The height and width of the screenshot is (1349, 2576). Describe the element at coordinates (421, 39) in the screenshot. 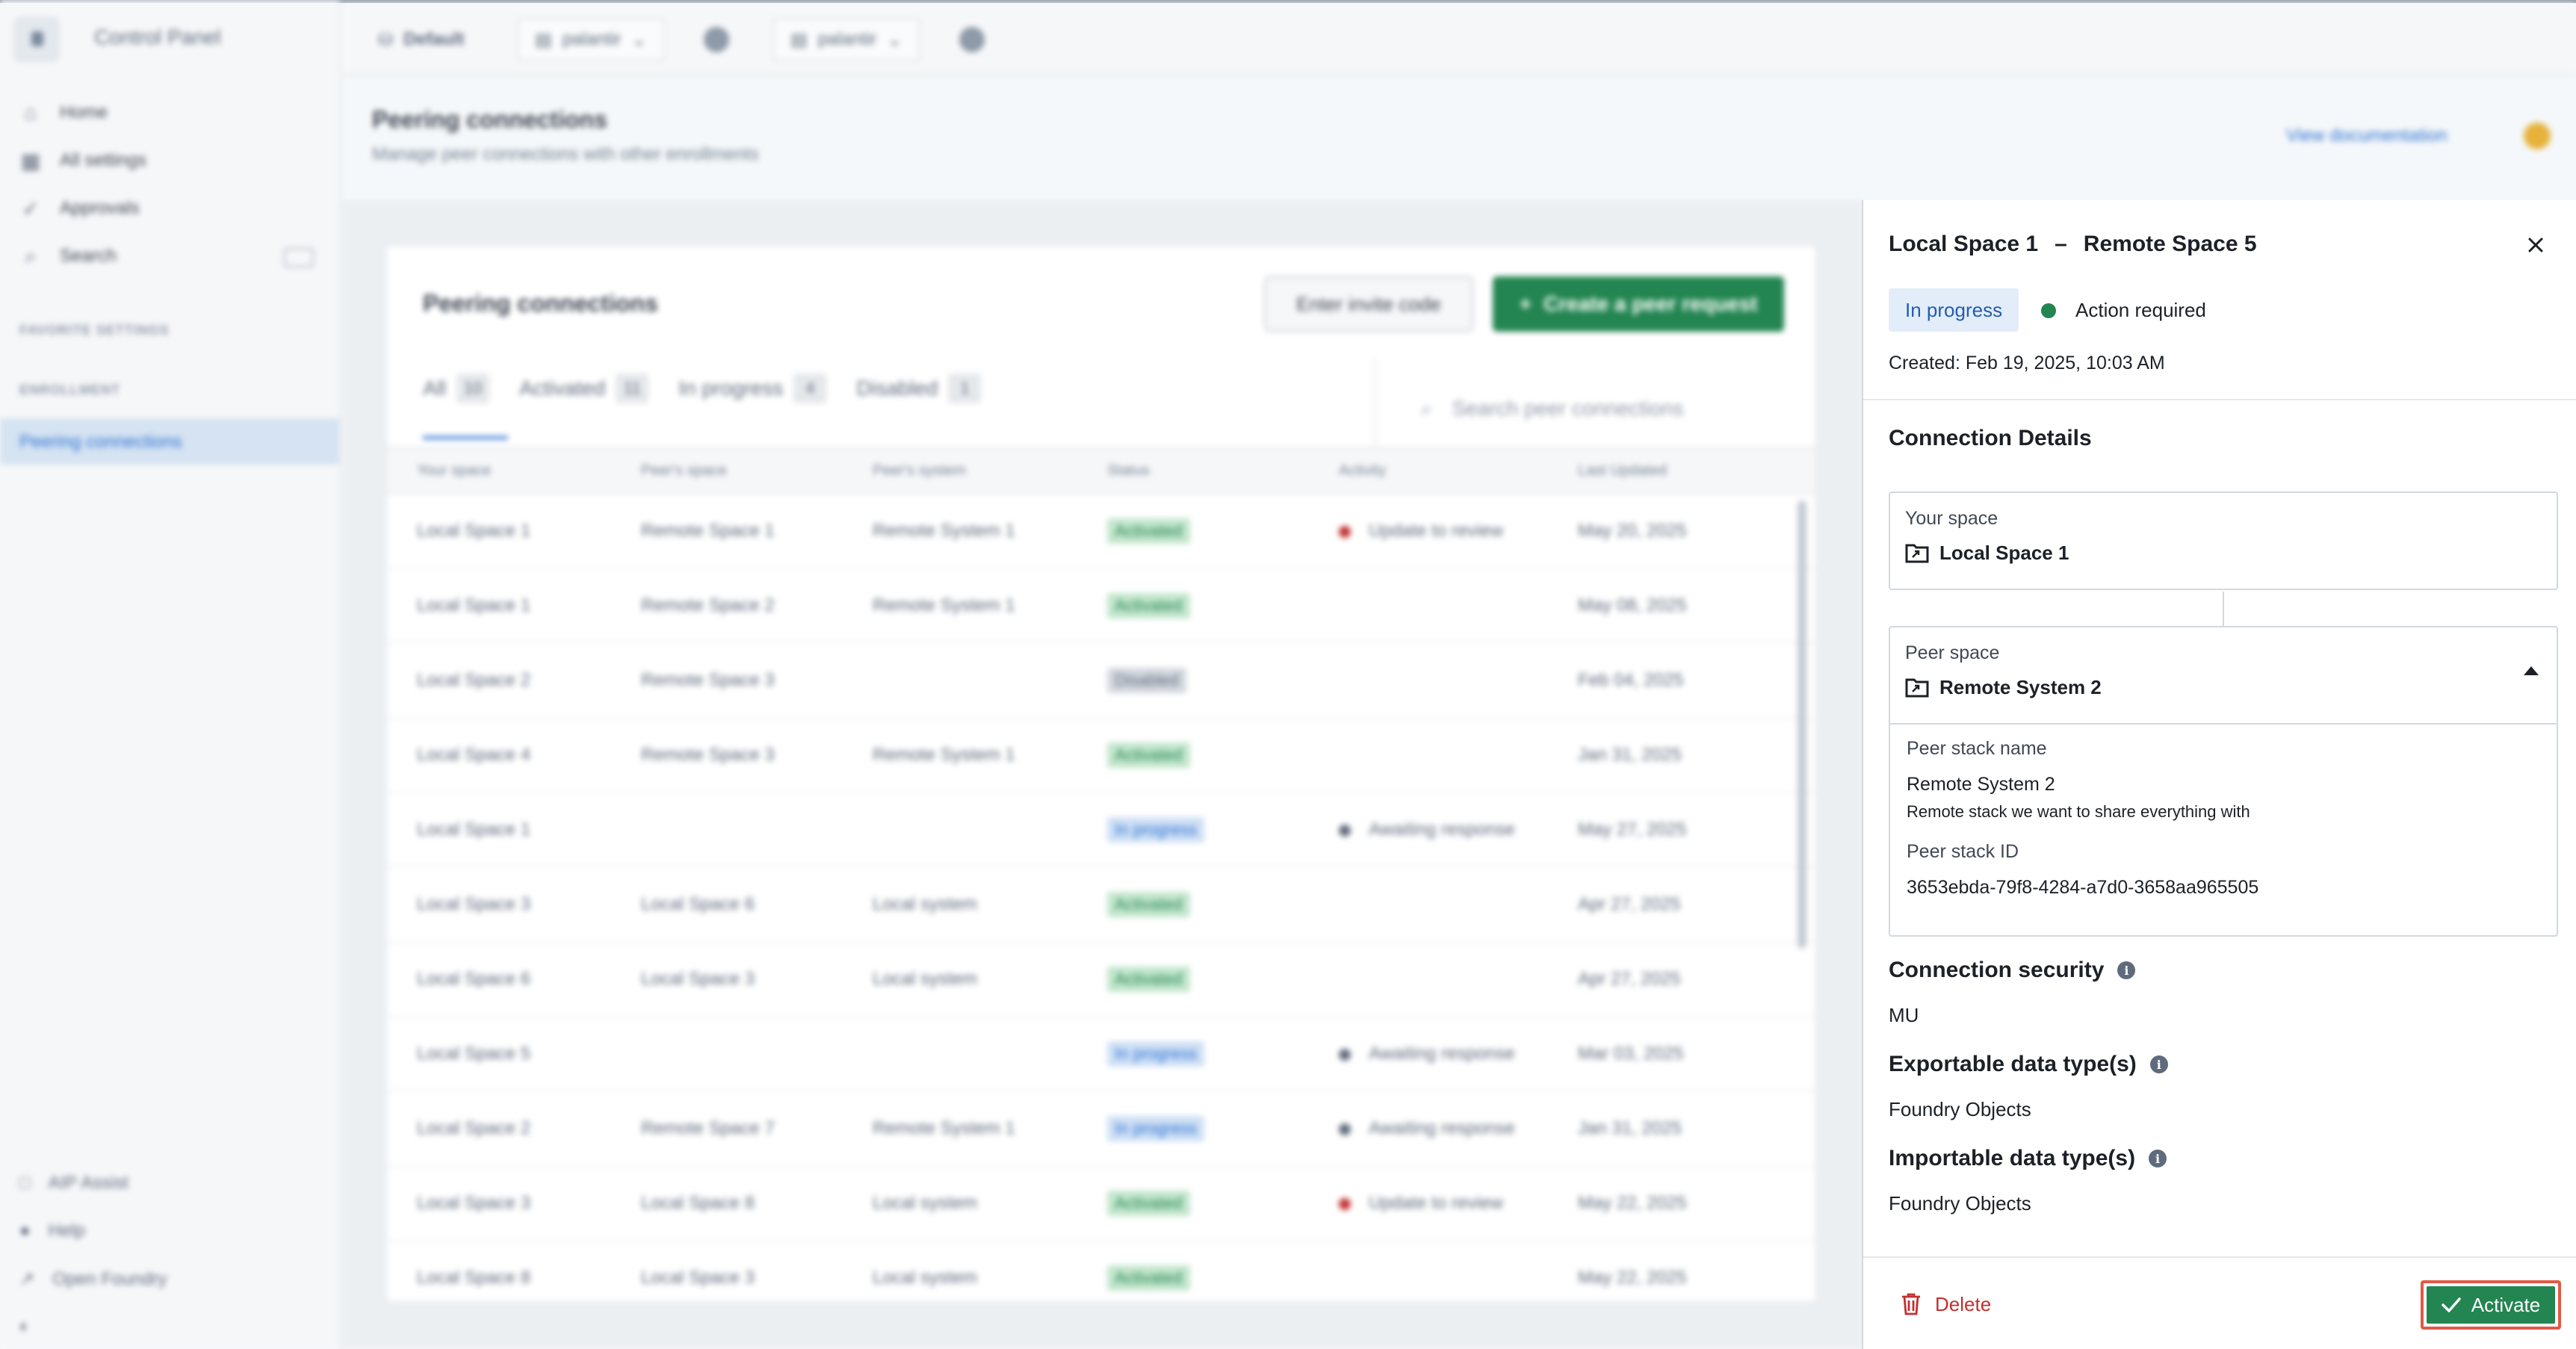

I see `workspace-selector: ⛁ Default` at that location.